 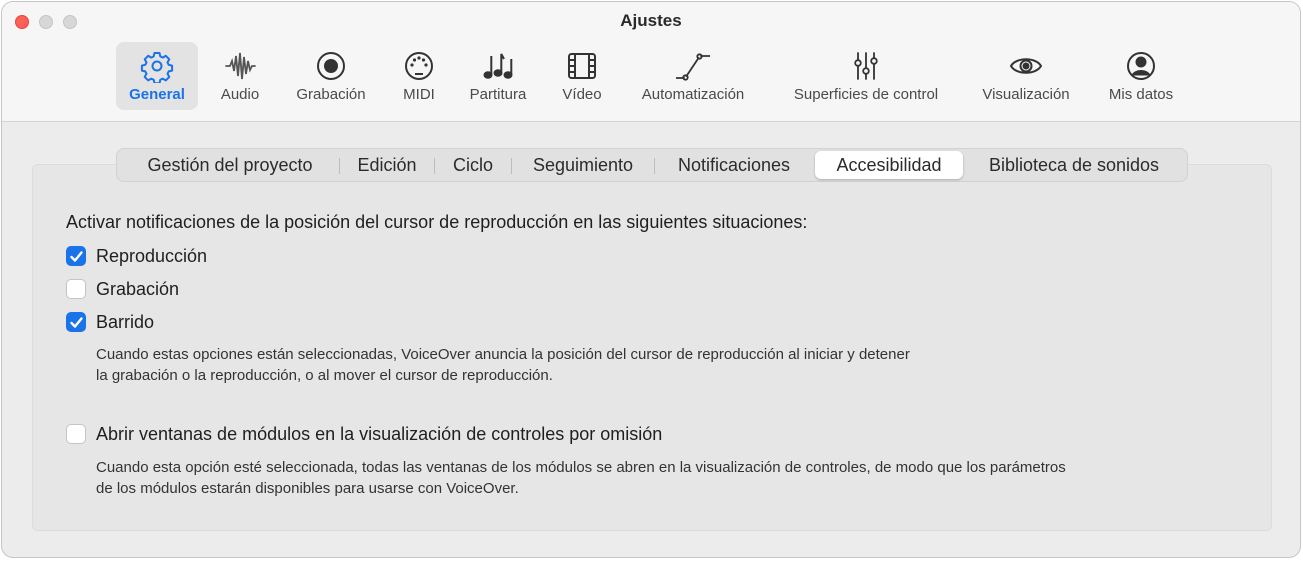 I want to click on tab-label: Superficies de control, so click(x=866, y=94).